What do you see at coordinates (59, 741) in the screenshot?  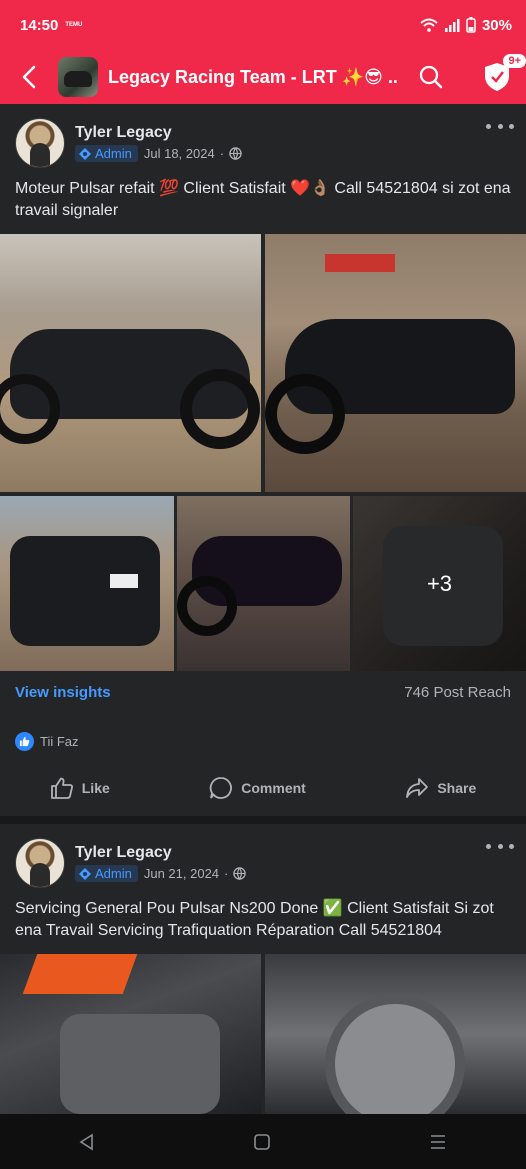 I see `reactor-name: Tii Faz` at bounding box center [59, 741].